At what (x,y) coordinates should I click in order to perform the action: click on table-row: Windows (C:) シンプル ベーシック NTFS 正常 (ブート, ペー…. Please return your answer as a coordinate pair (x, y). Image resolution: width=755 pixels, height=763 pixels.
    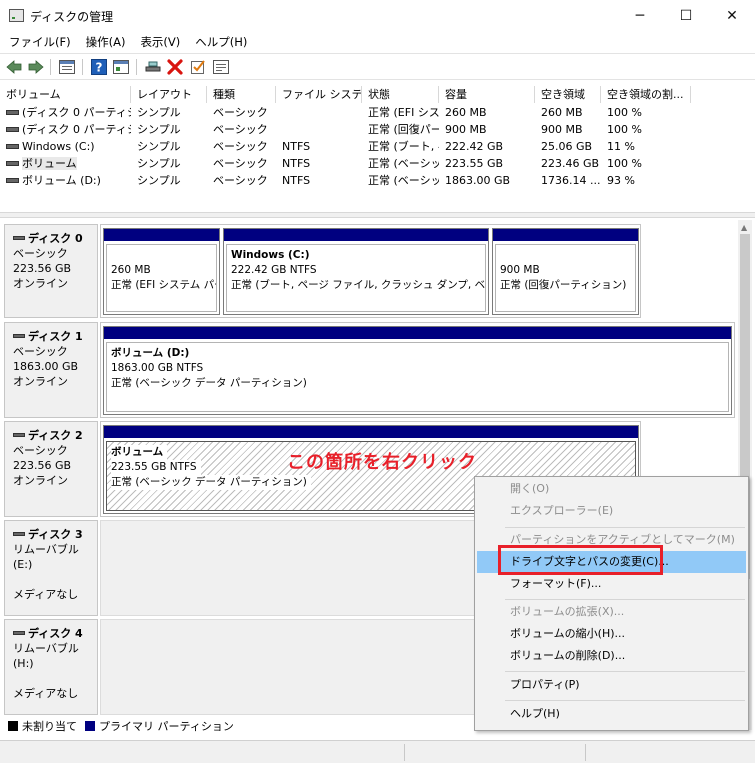
    Looking at the image, I should click on (350, 146).